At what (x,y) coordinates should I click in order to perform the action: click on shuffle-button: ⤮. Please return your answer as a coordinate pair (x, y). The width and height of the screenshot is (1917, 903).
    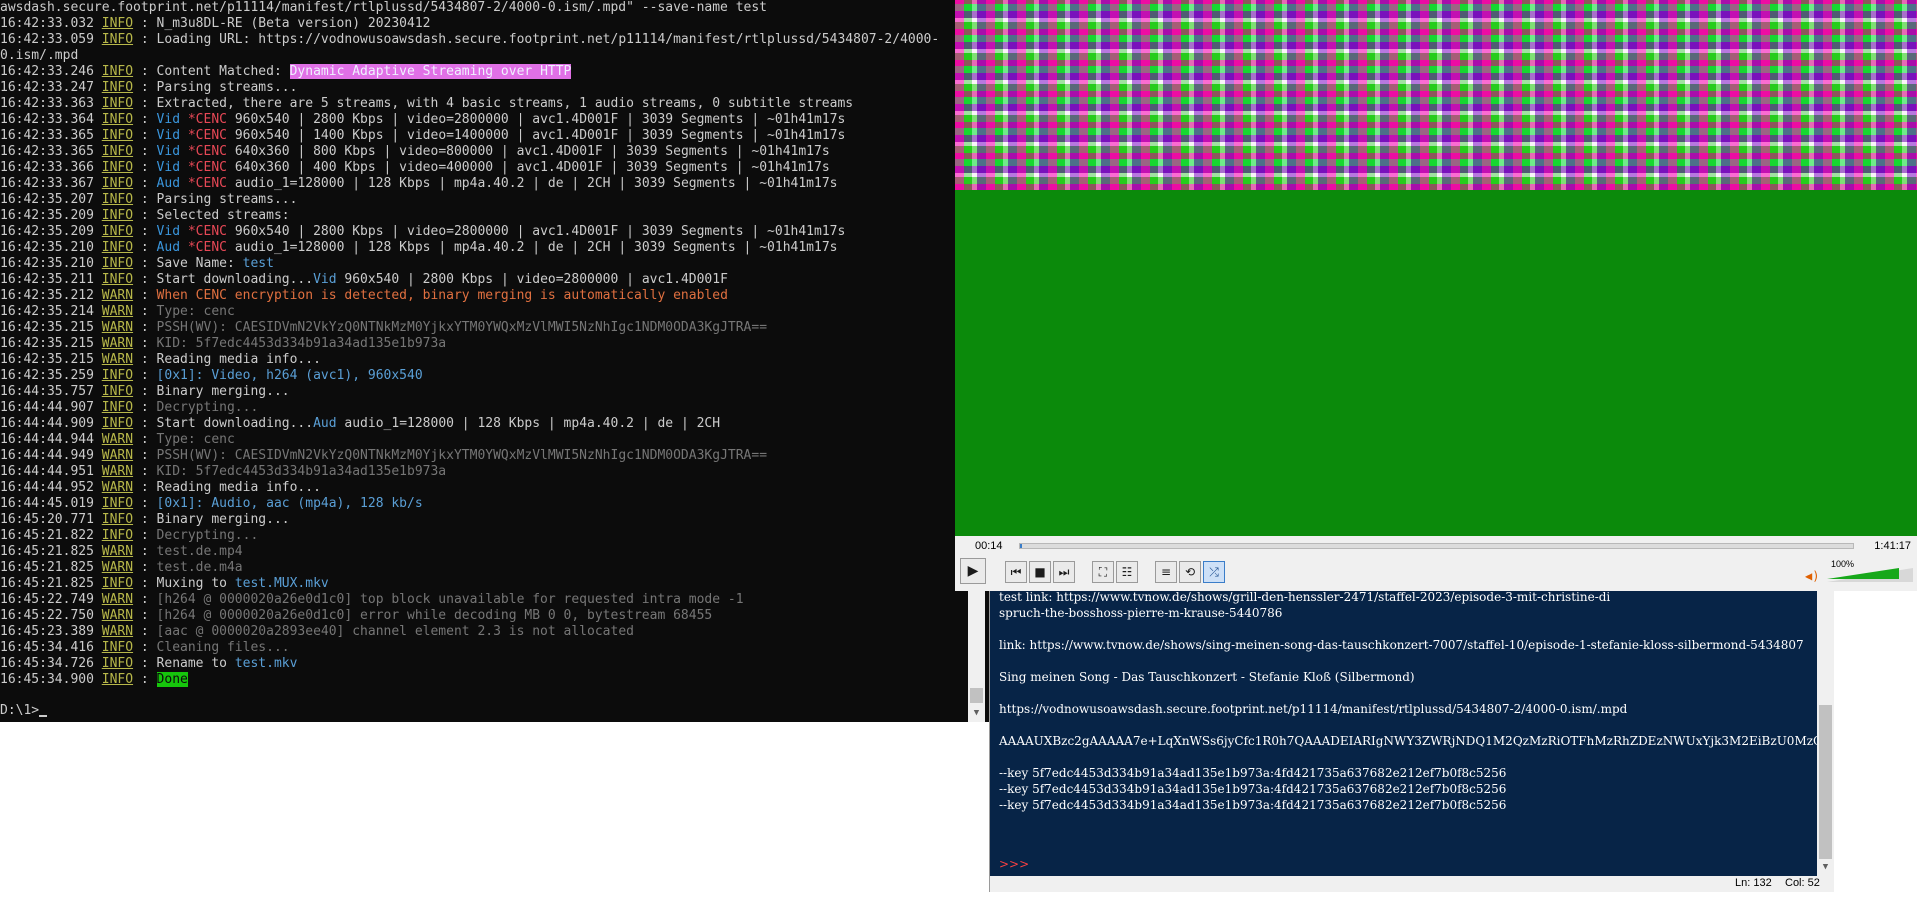
    Looking at the image, I should click on (1214, 572).